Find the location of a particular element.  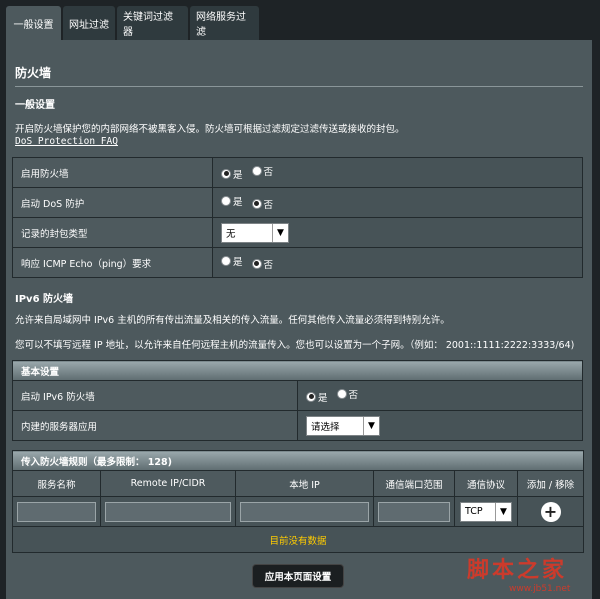

col-port-range: 通信端口范围 is located at coordinates (414, 483).